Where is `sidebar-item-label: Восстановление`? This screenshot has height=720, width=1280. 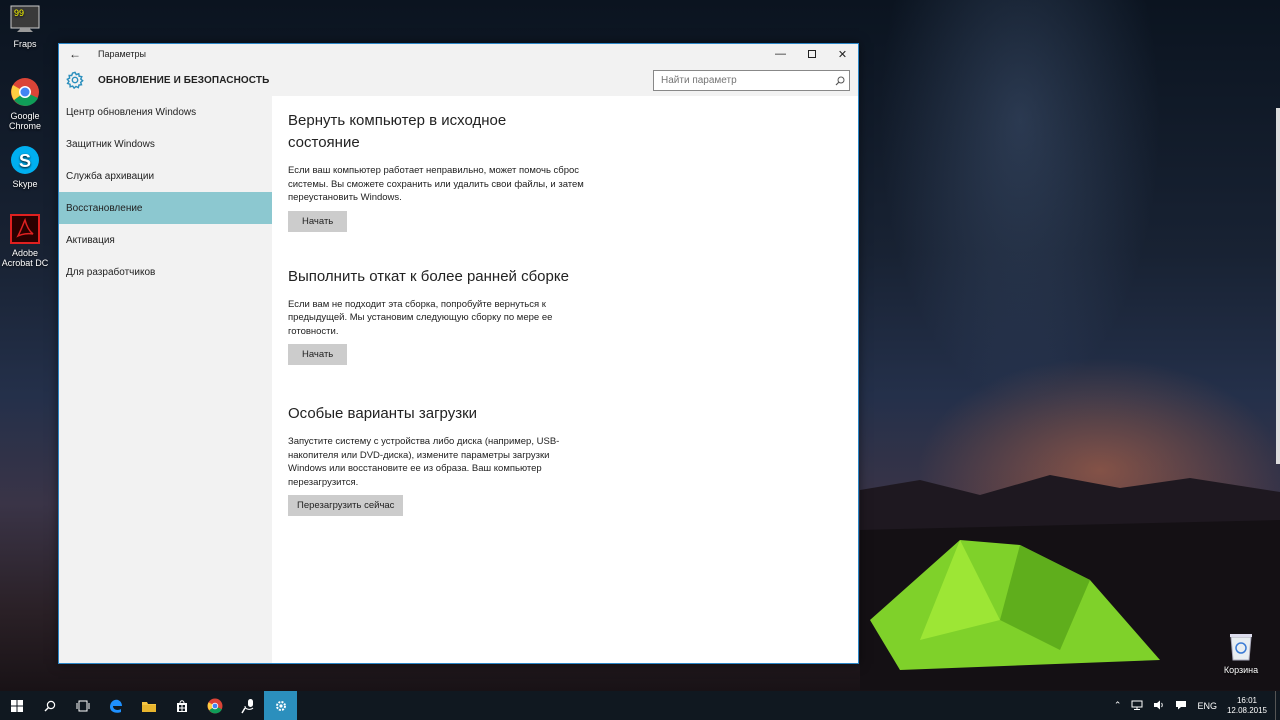
sidebar-item-label: Восстановление is located at coordinates (104, 208).